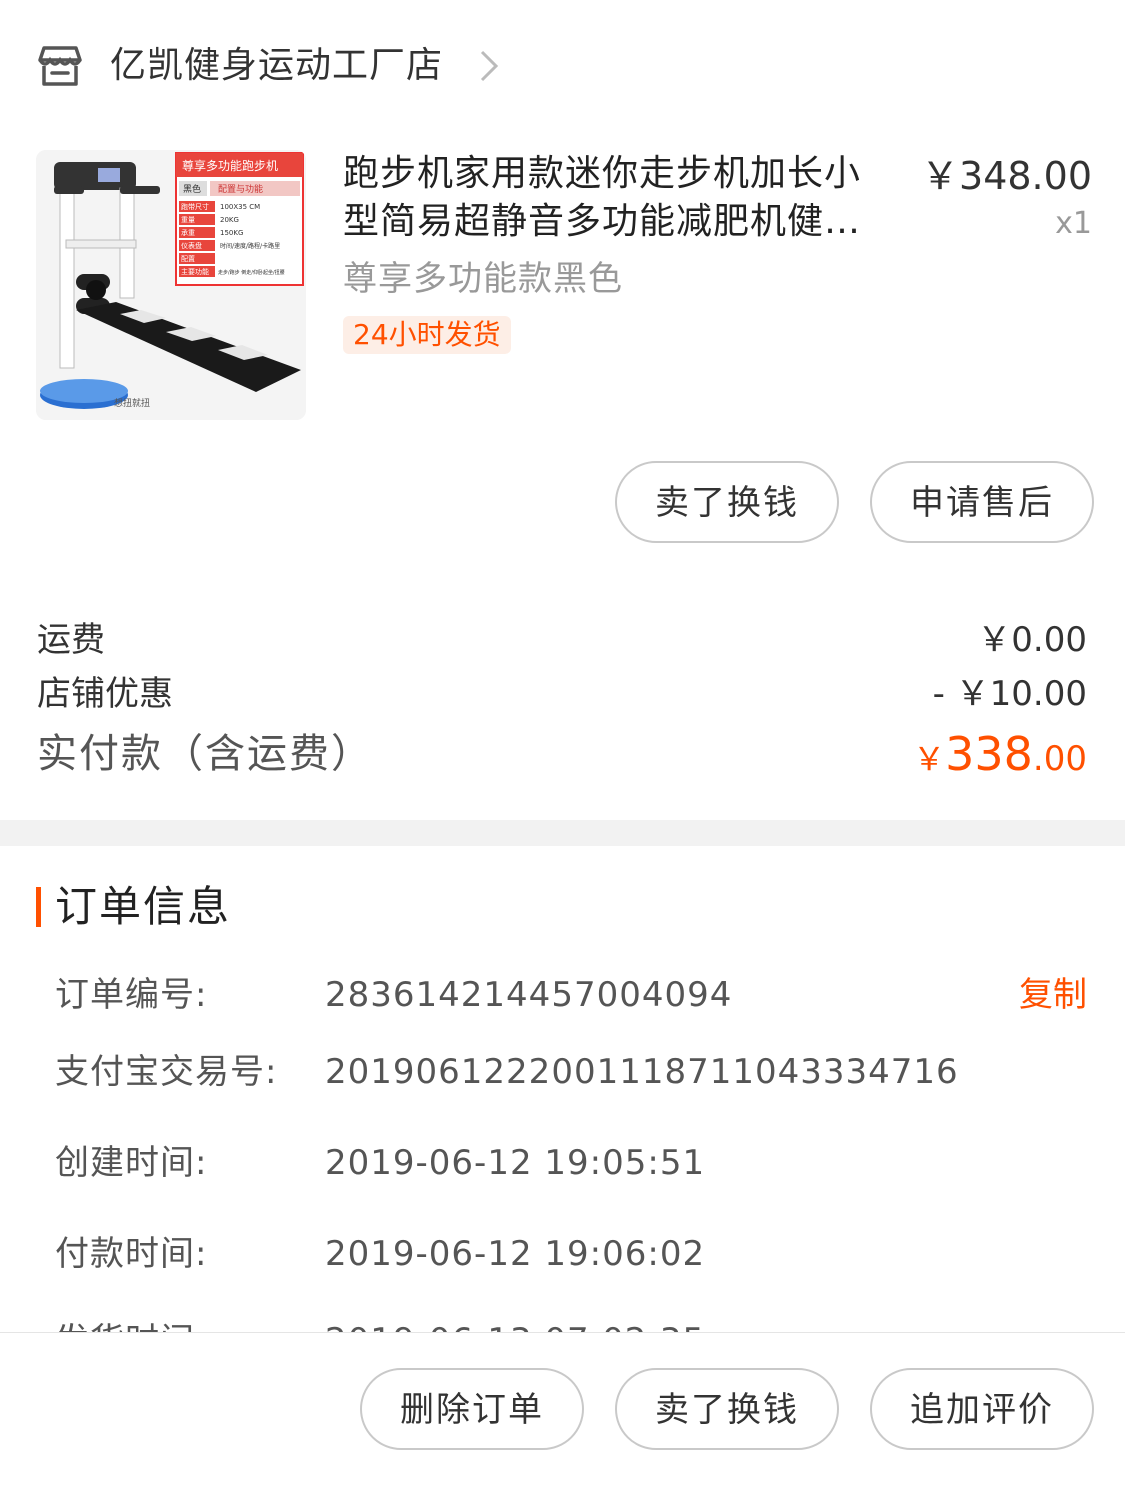 This screenshot has width=1125, height=1485. Describe the element at coordinates (529, 995) in the screenshot. I see `order-number-value: 283614214457004094` at that location.